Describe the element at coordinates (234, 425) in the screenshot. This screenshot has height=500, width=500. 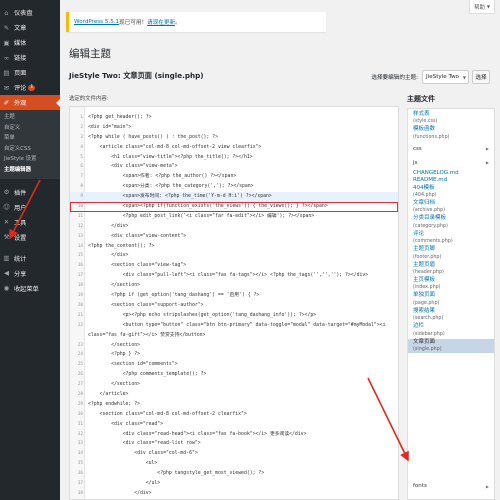
I see `code-line: 31 <div class="read">` at that location.